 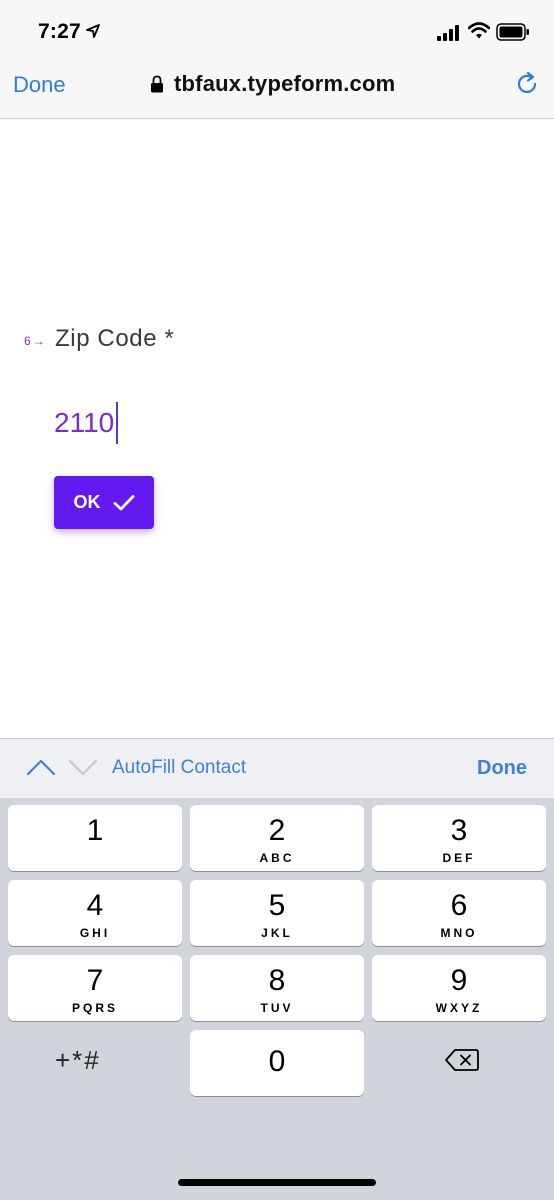 I want to click on browser-done-button: Done, so click(x=39, y=85).